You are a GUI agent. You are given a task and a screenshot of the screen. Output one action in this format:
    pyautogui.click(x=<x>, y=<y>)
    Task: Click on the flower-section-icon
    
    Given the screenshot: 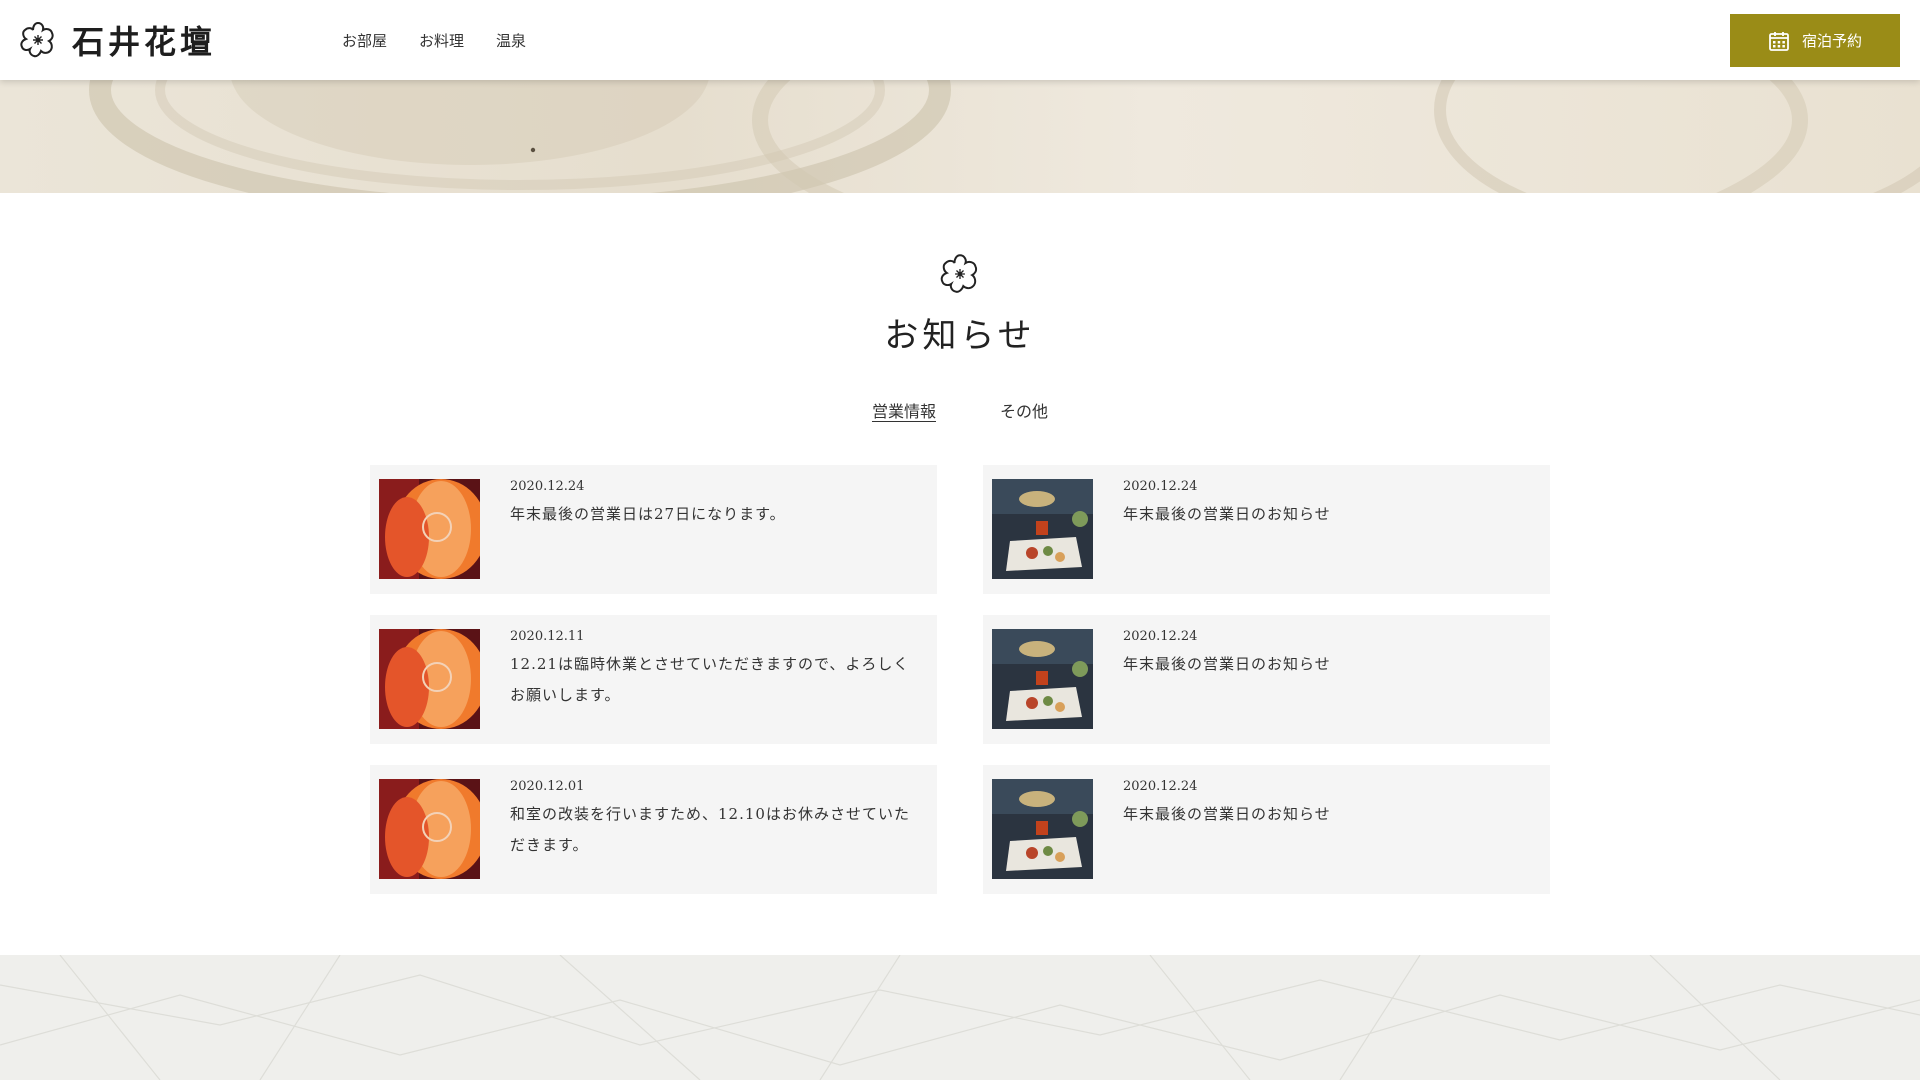 What is the action you would take?
    pyautogui.click(x=960, y=276)
    